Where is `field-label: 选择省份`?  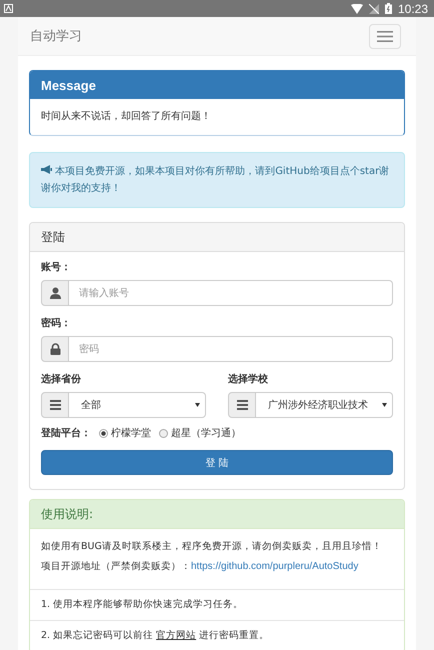
field-label: 选择省份 is located at coordinates (61, 379).